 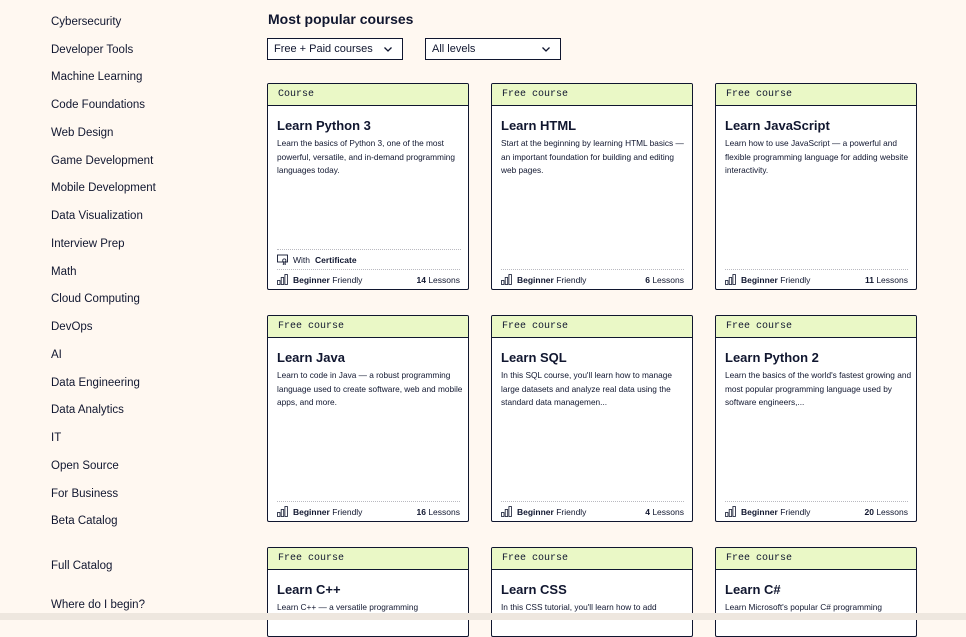 What do you see at coordinates (84, 494) in the screenshot?
I see `sidebar-item-for-business: For Business` at bounding box center [84, 494].